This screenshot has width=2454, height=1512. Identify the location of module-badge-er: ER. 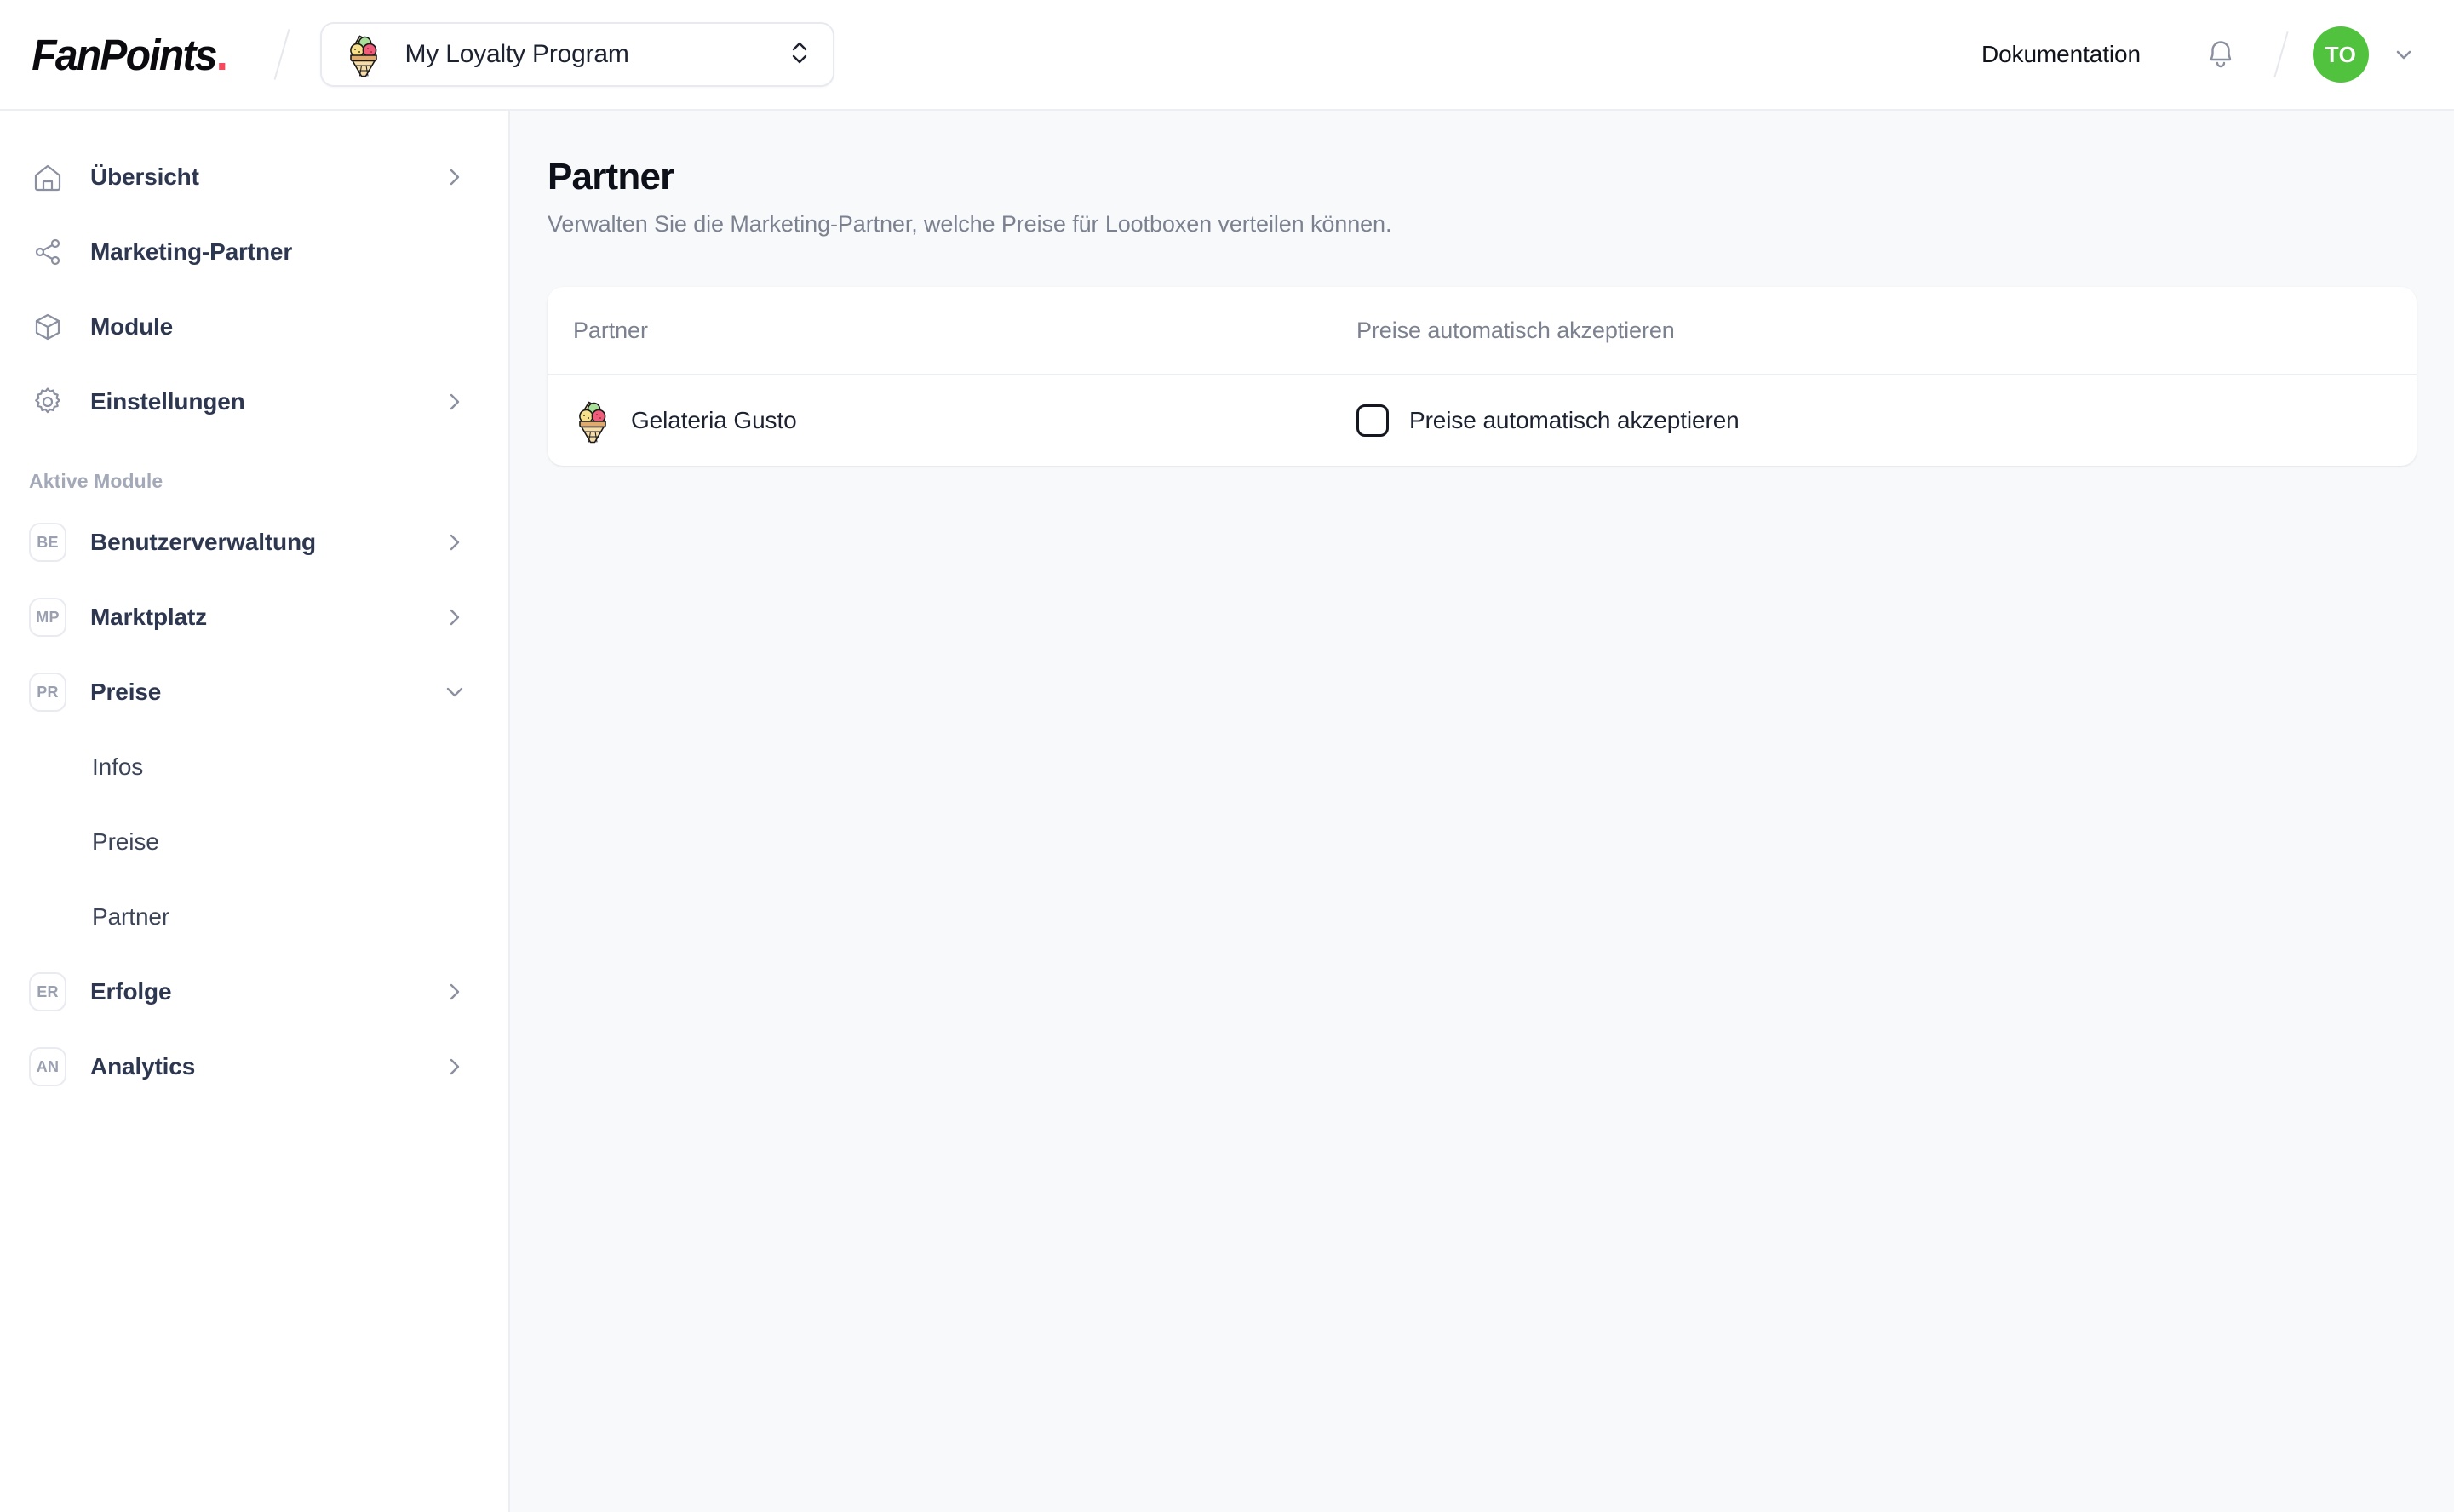
(47, 991).